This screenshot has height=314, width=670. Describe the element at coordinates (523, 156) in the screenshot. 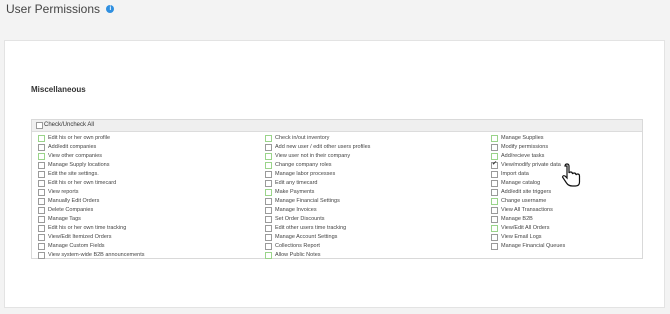

I see `permission-label: Add/recieve tasks` at that location.